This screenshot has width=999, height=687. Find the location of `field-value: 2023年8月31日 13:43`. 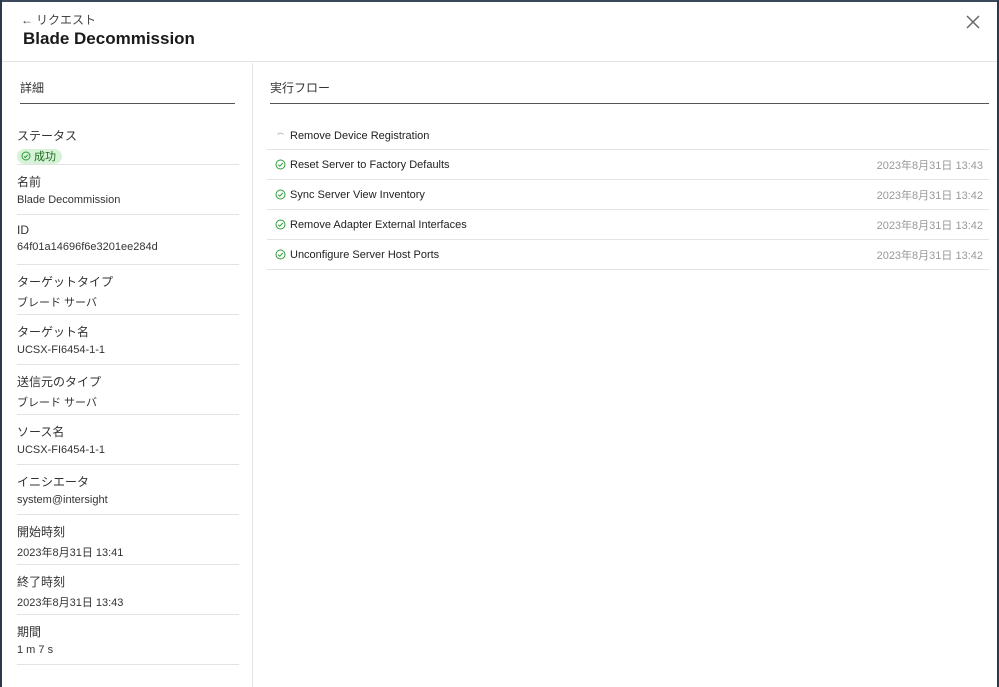

field-value: 2023年8月31日 13:43 is located at coordinates (70, 603).